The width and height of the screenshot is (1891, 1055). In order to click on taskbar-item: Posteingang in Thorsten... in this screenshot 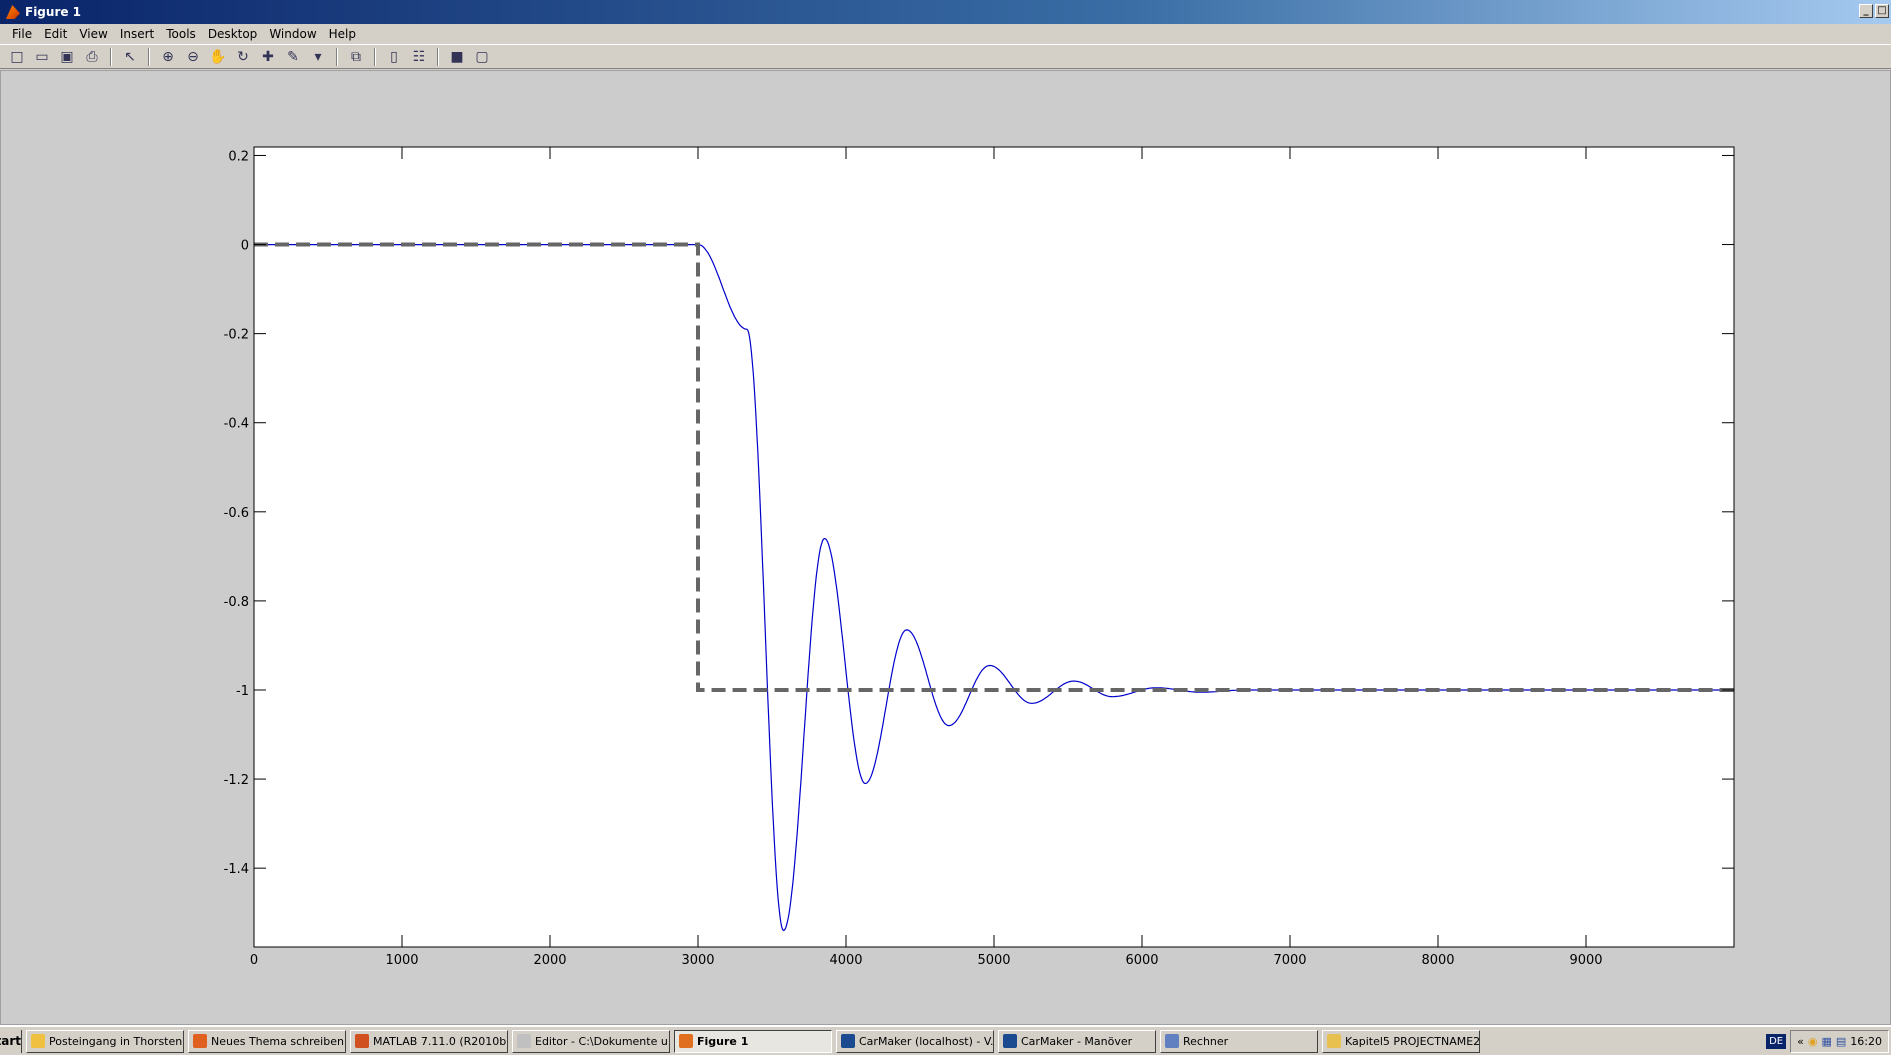, I will do `click(105, 1041)`.